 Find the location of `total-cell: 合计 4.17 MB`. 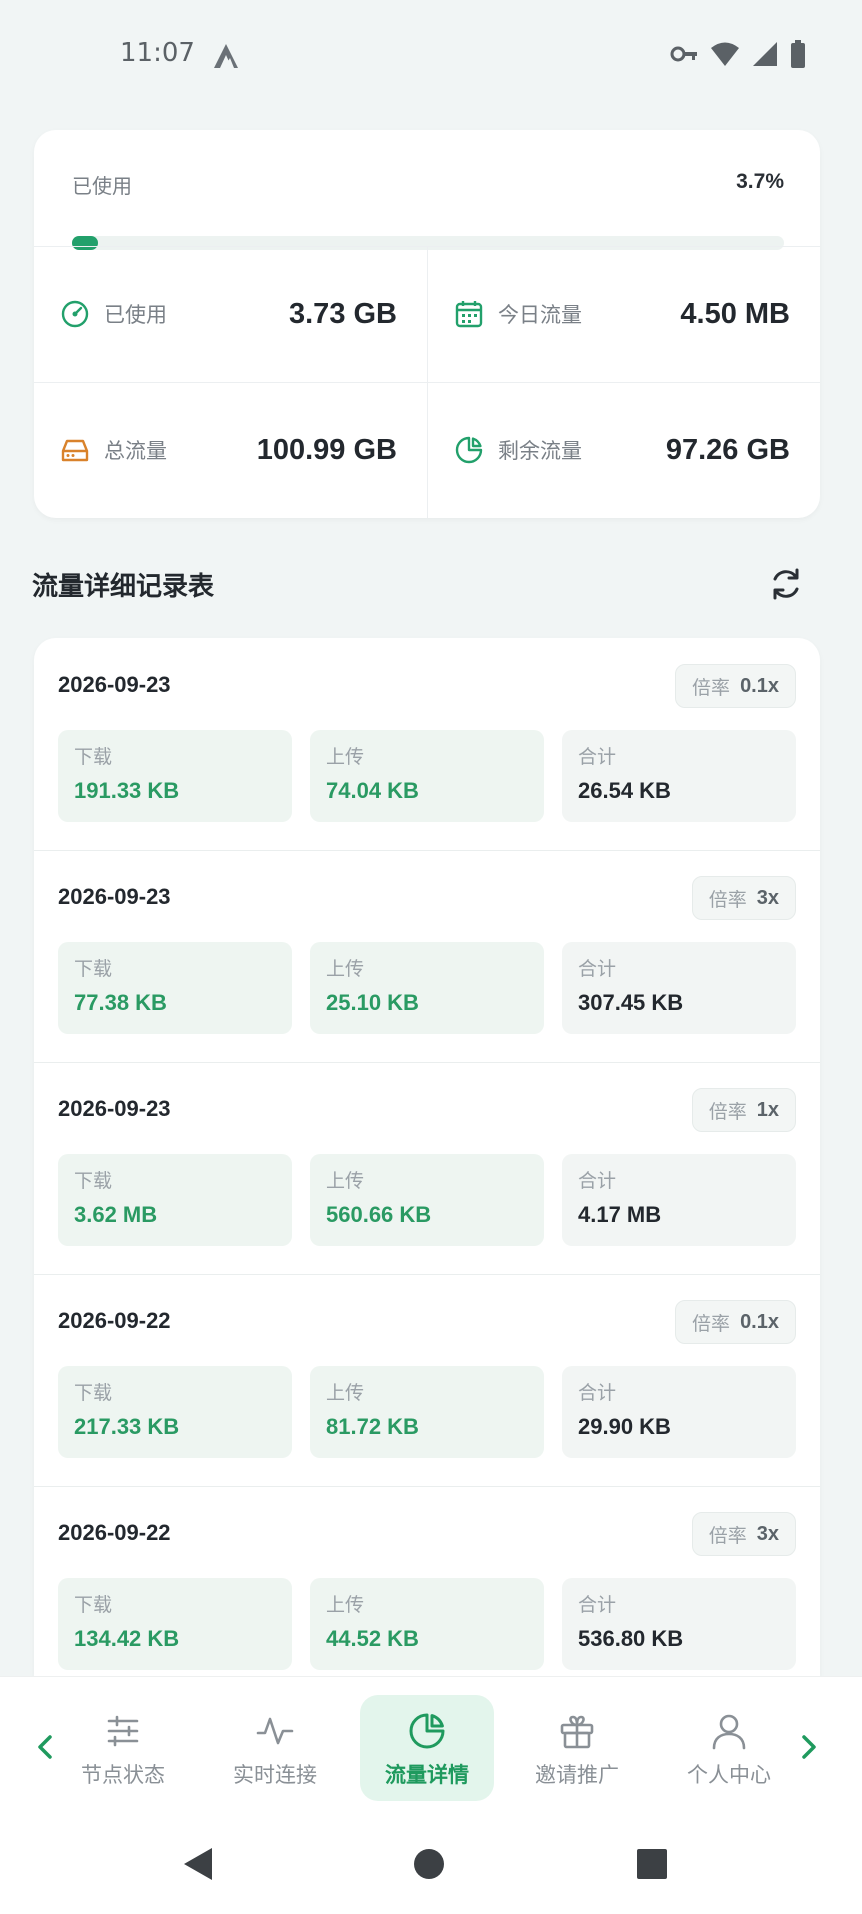

total-cell: 合计 4.17 MB is located at coordinates (679, 1200).